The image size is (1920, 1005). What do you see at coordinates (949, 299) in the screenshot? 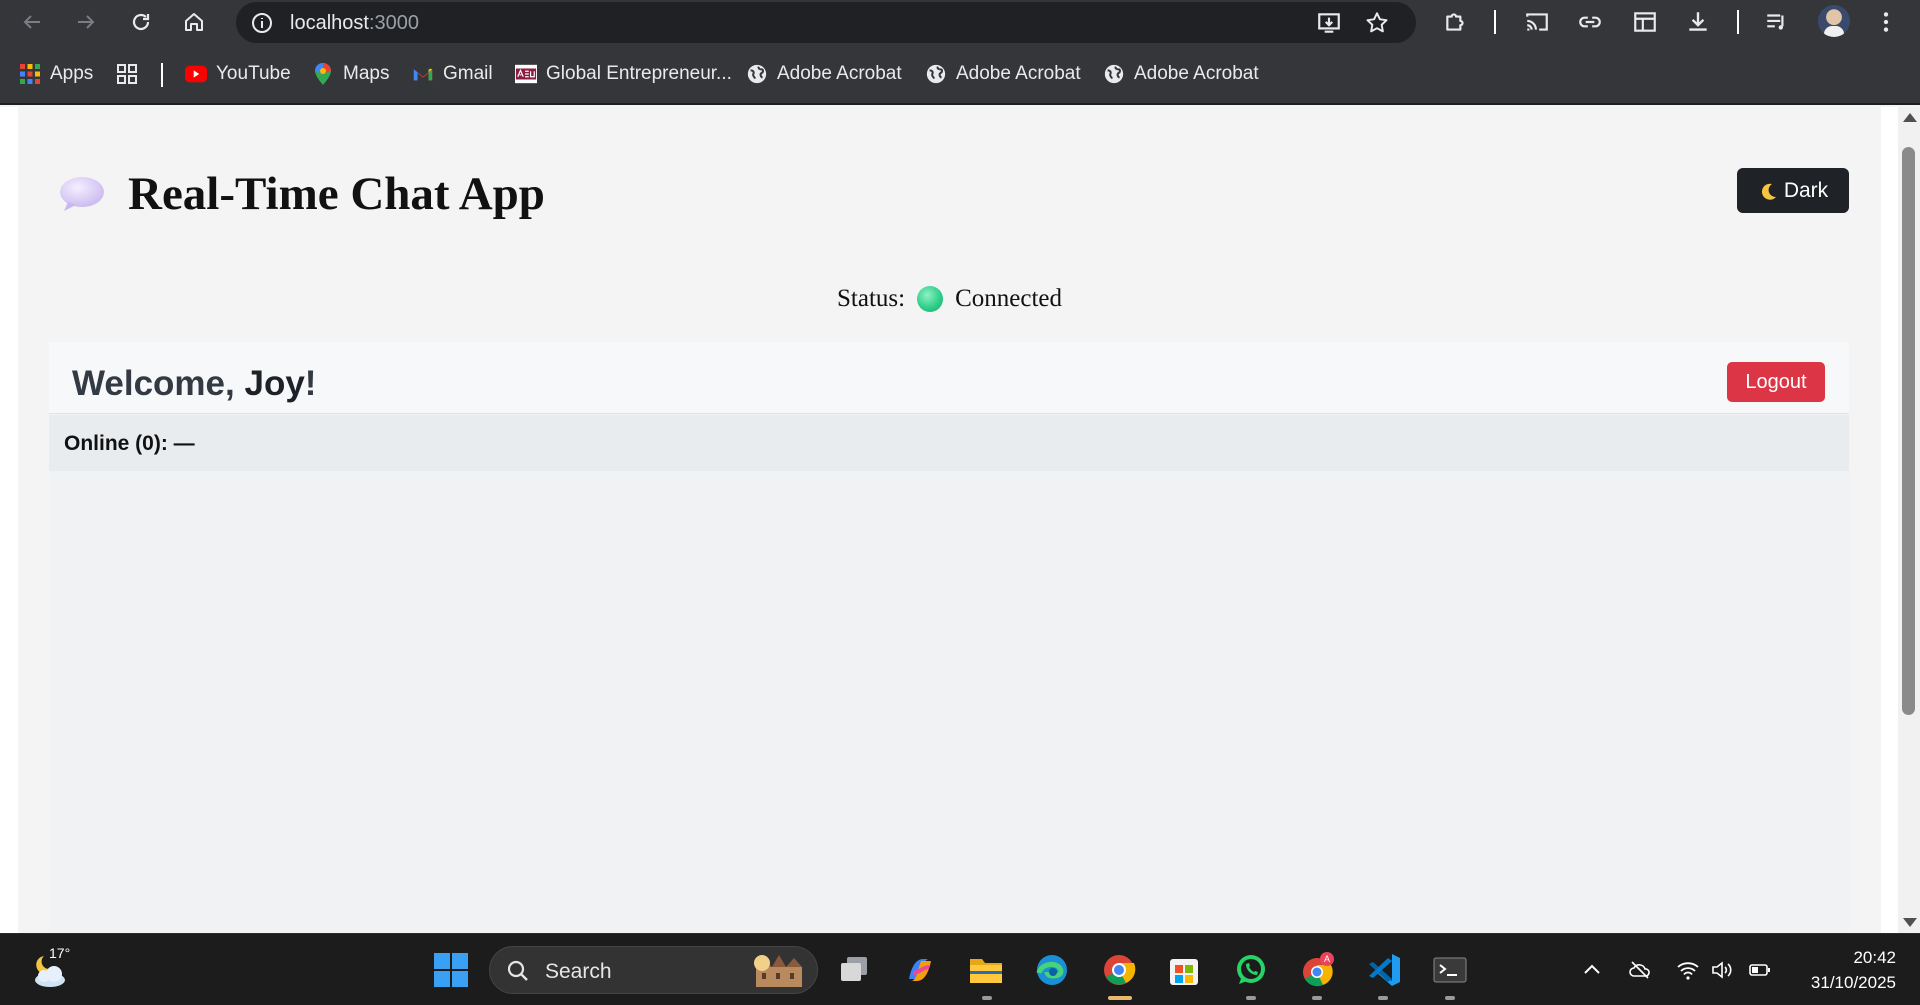
I see `connection-status: Status: Connected` at bounding box center [949, 299].